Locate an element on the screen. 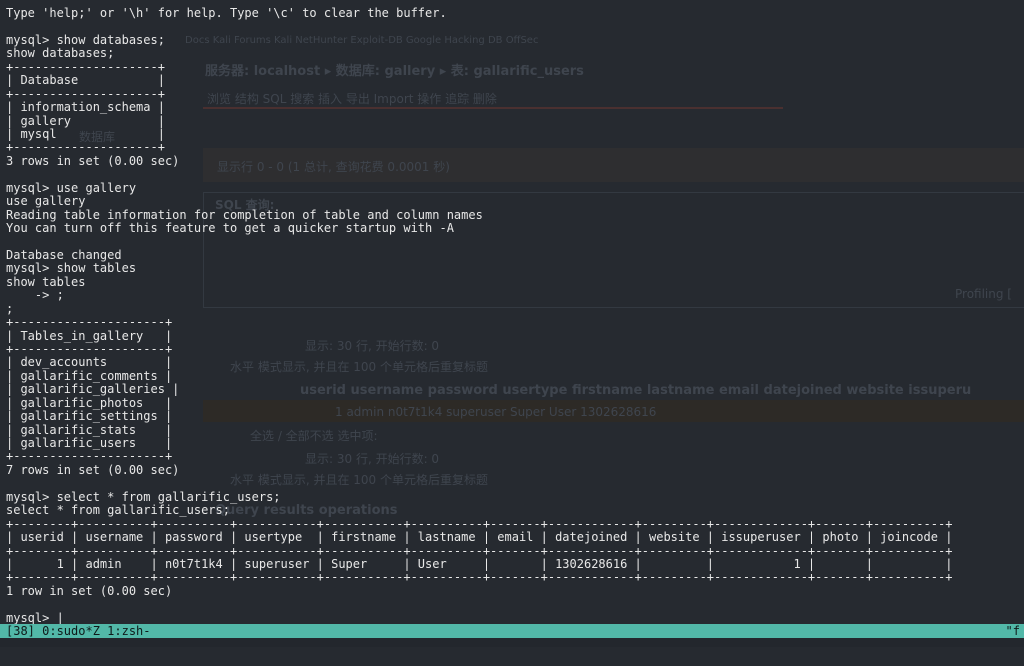 The height and width of the screenshot is (666, 1024). terminal-line: | gallarific_users | is located at coordinates (89, 443).